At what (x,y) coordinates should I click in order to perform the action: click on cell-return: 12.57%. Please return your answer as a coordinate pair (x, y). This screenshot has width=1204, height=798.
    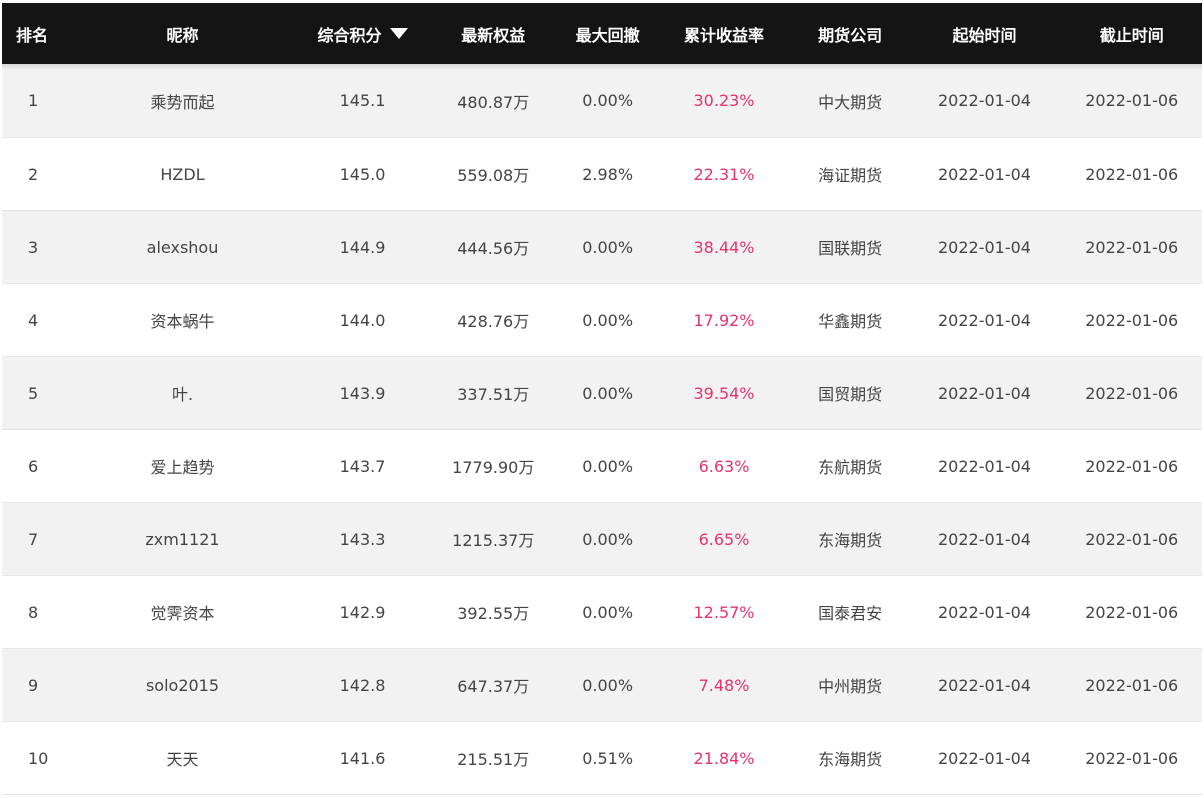
    Looking at the image, I should click on (724, 612).